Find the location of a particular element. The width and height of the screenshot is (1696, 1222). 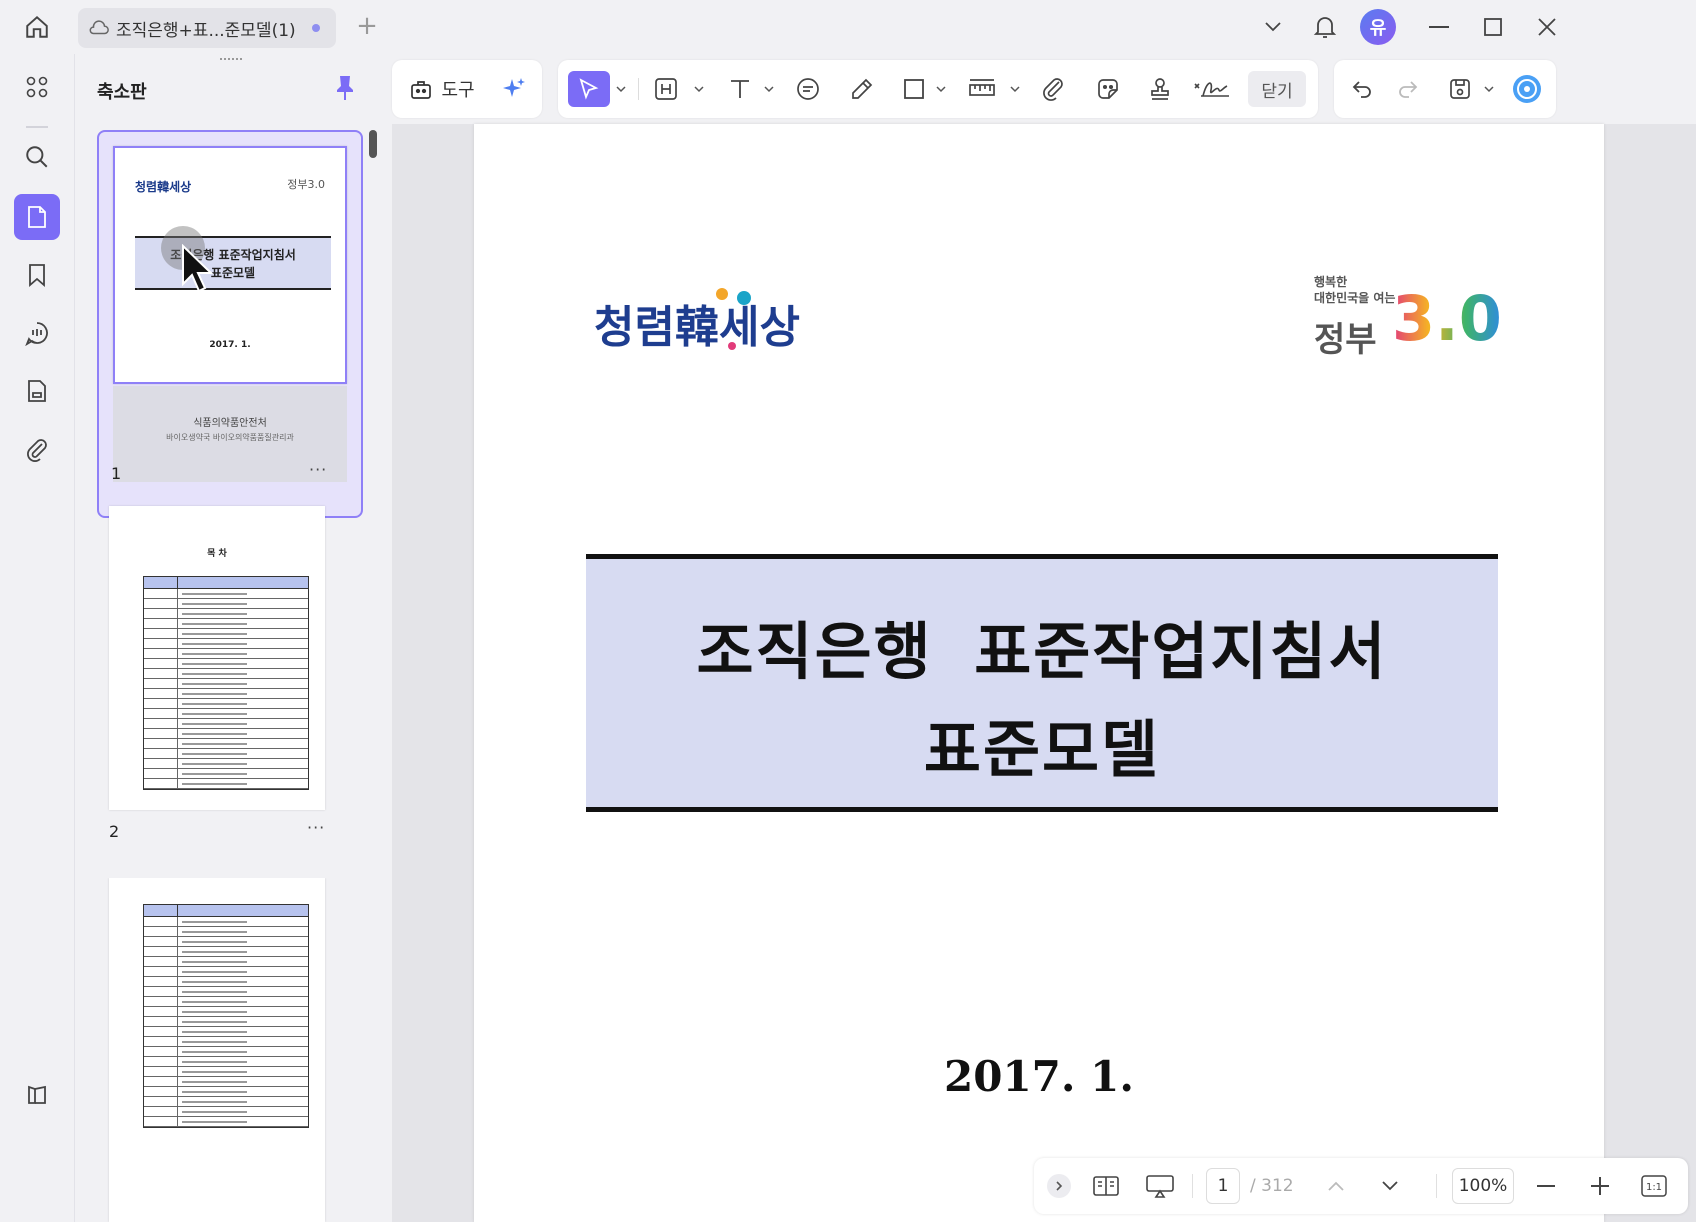

chevron-up-icon is located at coordinates (1336, 1186).